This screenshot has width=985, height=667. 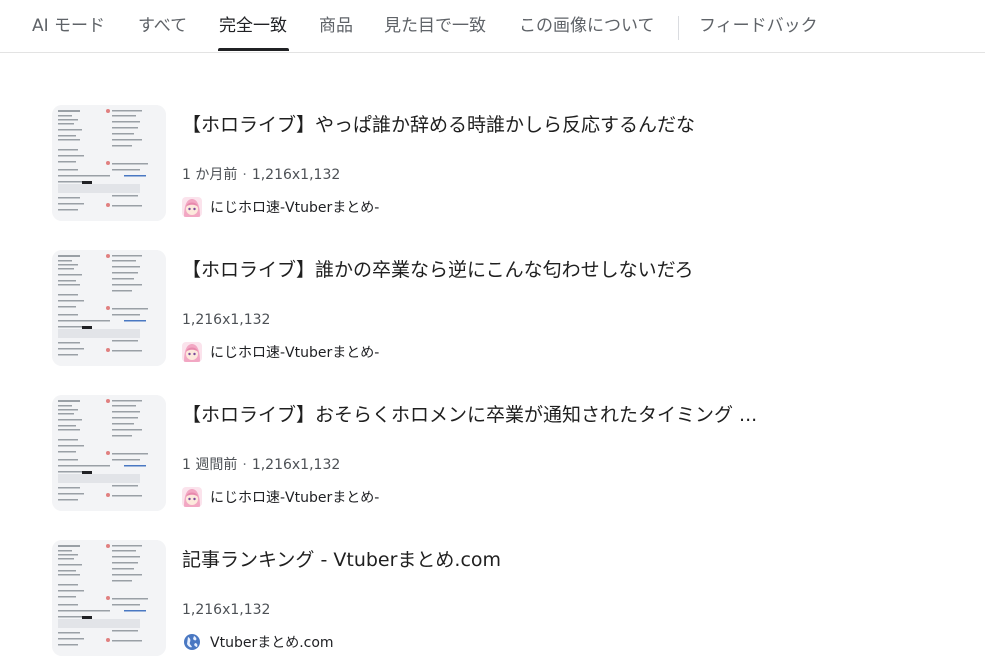 I want to click on tab-divider, so click(x=678, y=28).